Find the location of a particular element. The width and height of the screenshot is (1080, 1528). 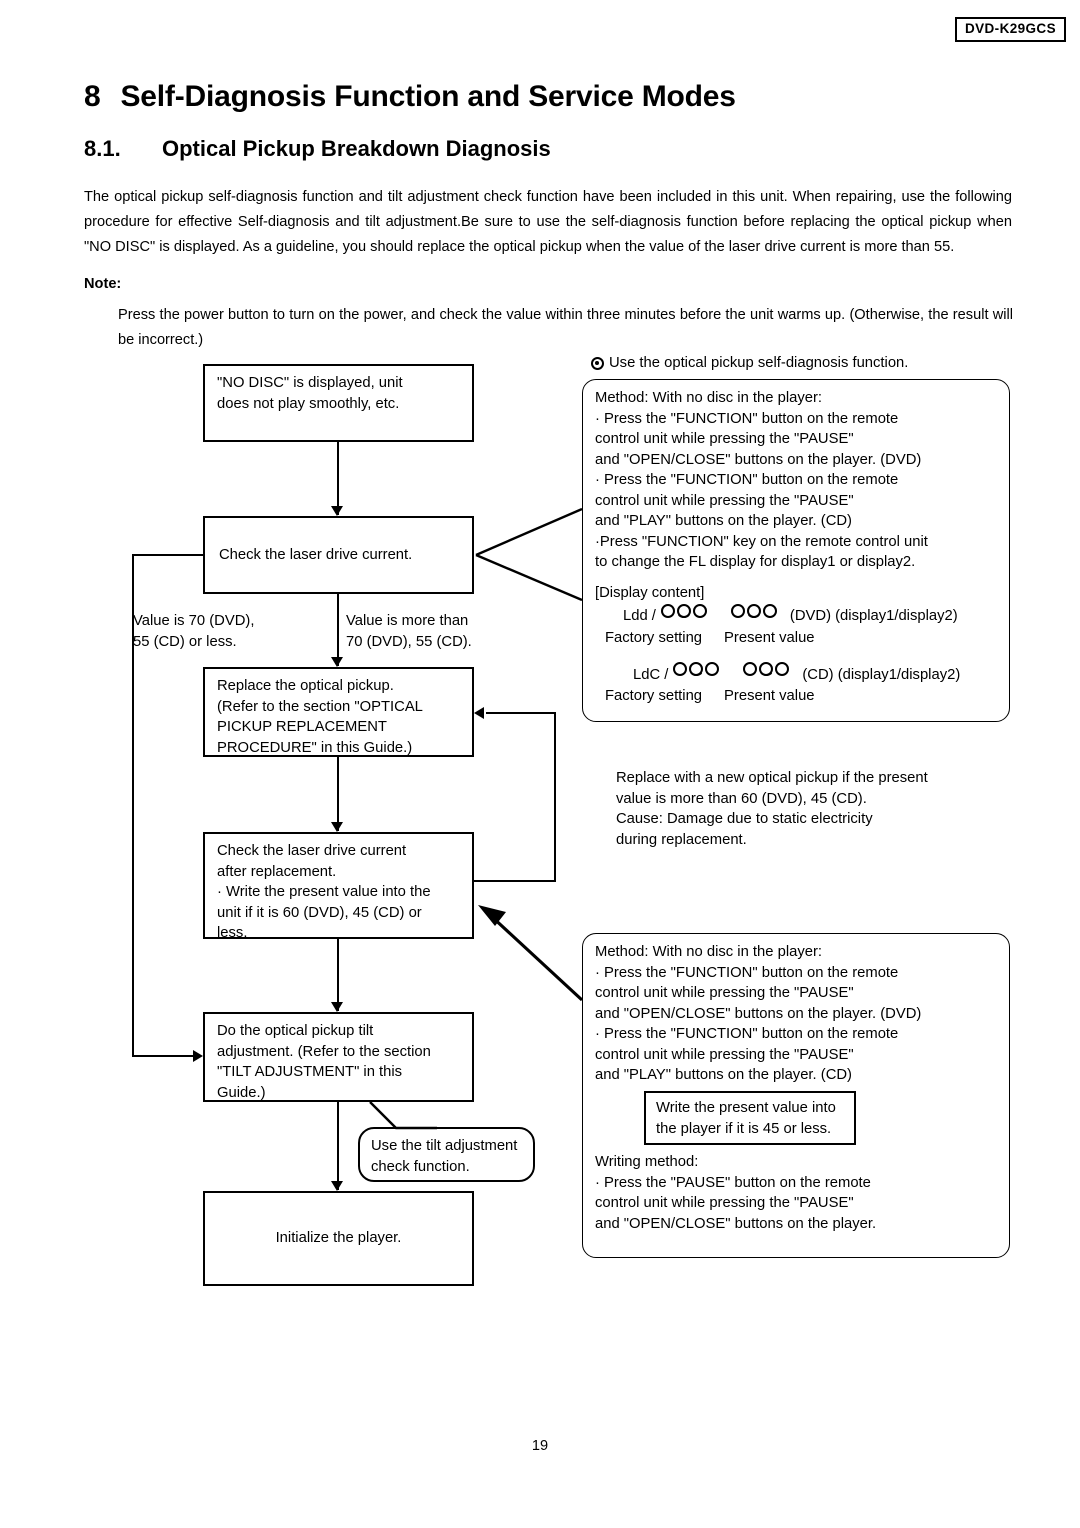

connector-feedback-bottom is located at coordinates (515, 881).